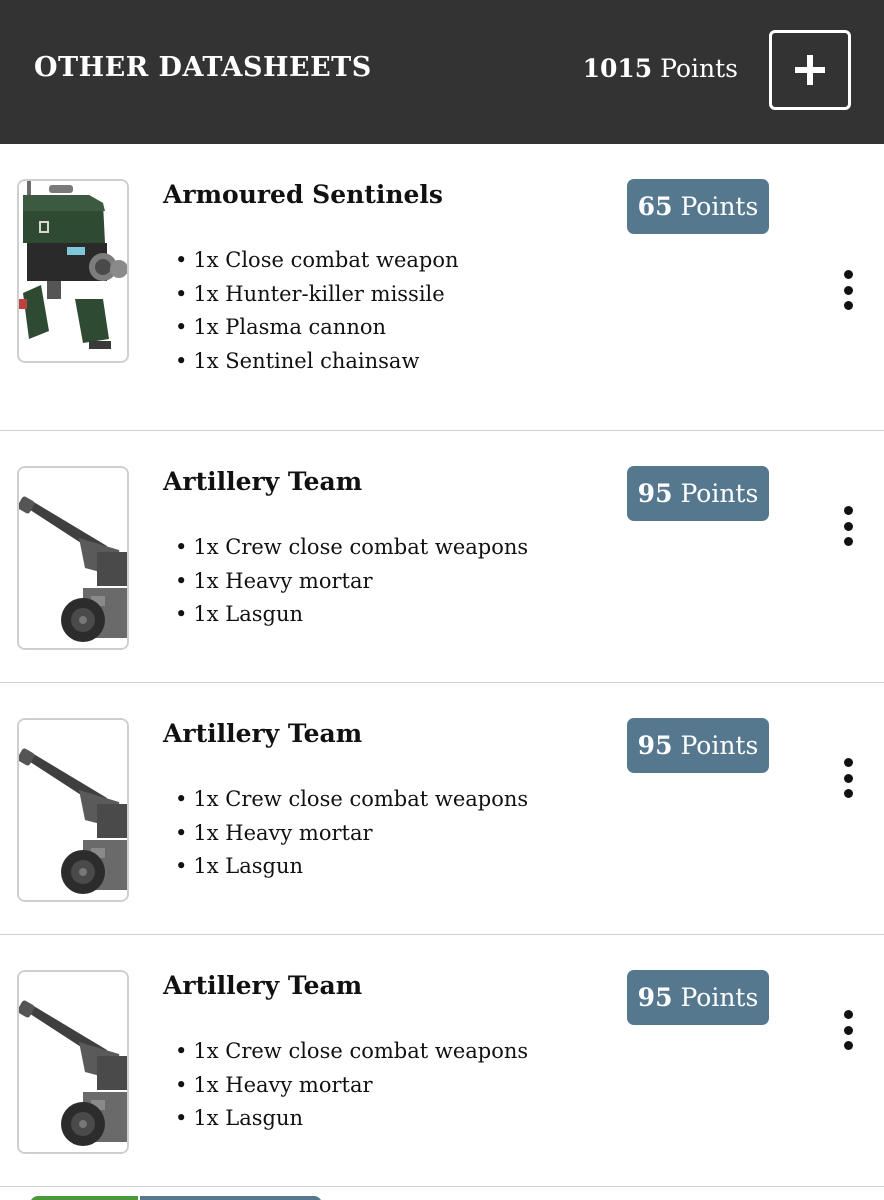  What do you see at coordinates (699, 68) in the screenshot?
I see `total-points-label: Points` at bounding box center [699, 68].